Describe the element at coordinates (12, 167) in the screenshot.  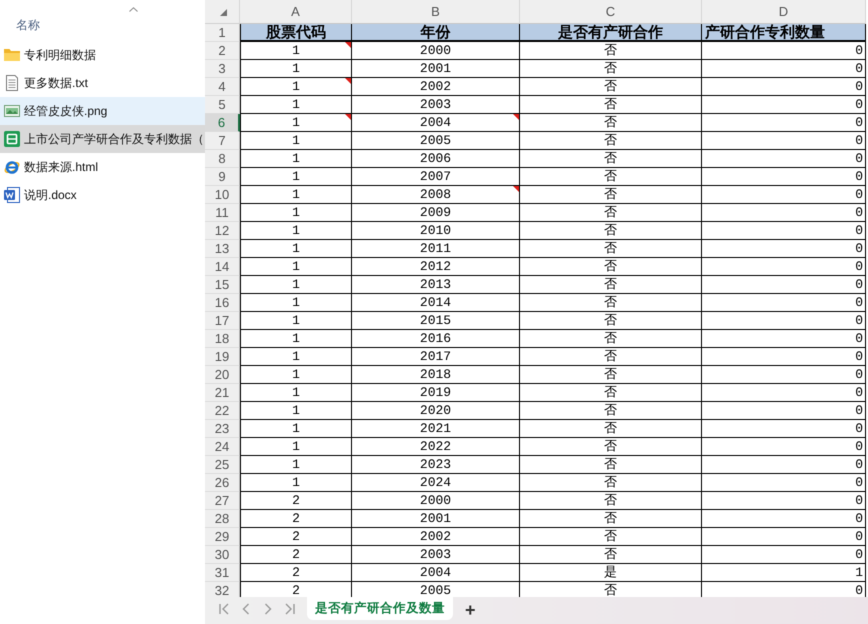
I see `web-file-icon` at that location.